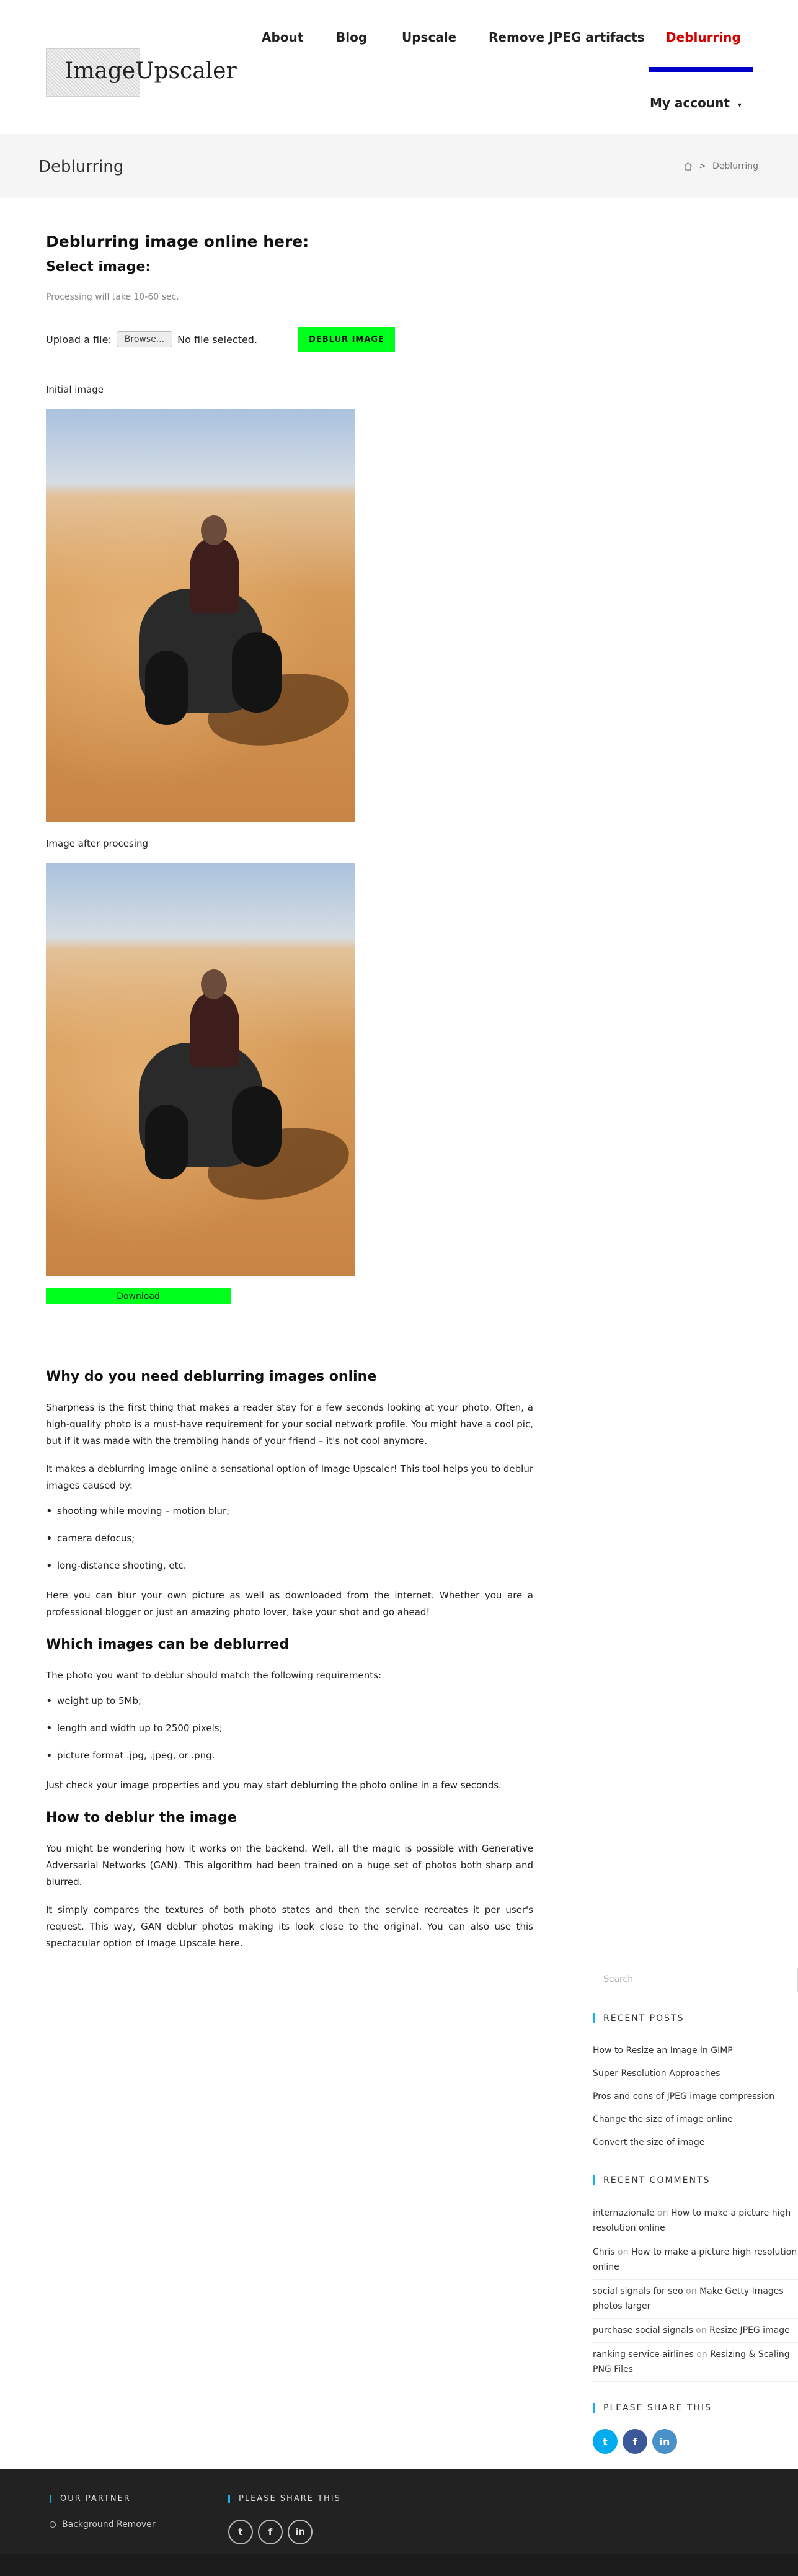  Describe the element at coordinates (429, 38) in the screenshot. I see `nav-upscale: Upscale` at that location.